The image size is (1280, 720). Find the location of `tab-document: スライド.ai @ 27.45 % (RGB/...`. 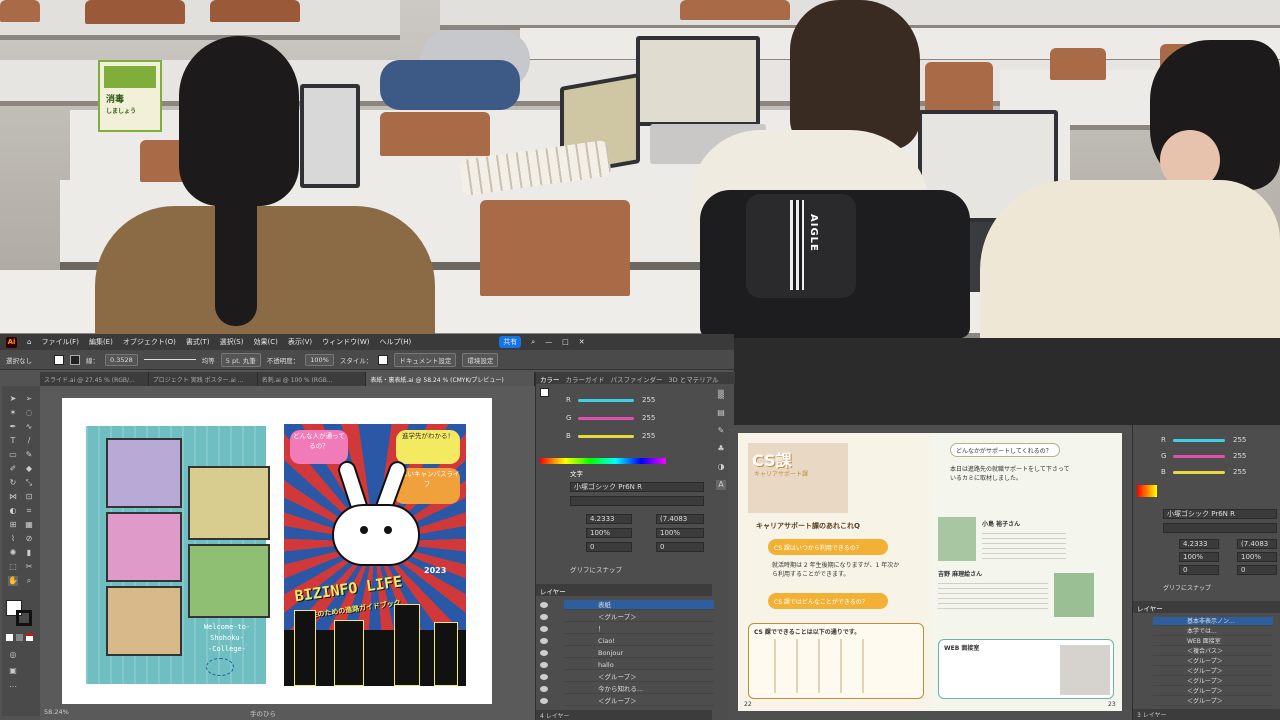

tab-document: スライド.ai @ 27.45 % (RGB/... is located at coordinates (94, 379).